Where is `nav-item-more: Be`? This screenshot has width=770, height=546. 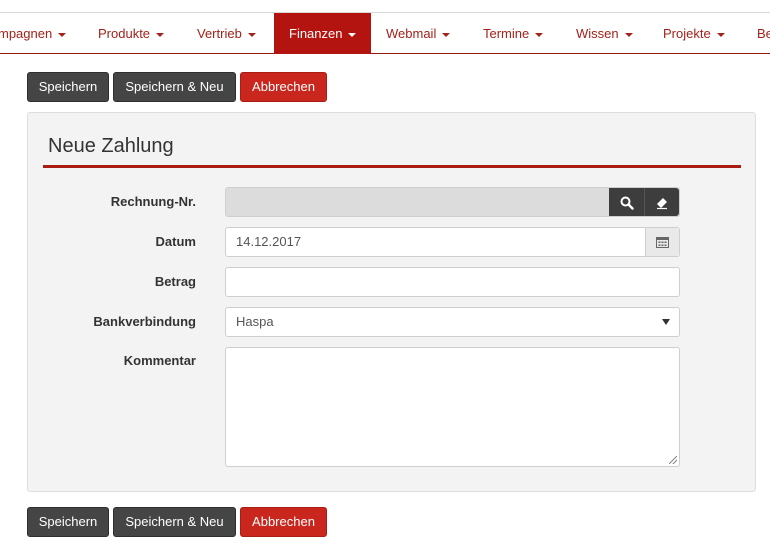 nav-item-more: Be is located at coordinates (763, 33).